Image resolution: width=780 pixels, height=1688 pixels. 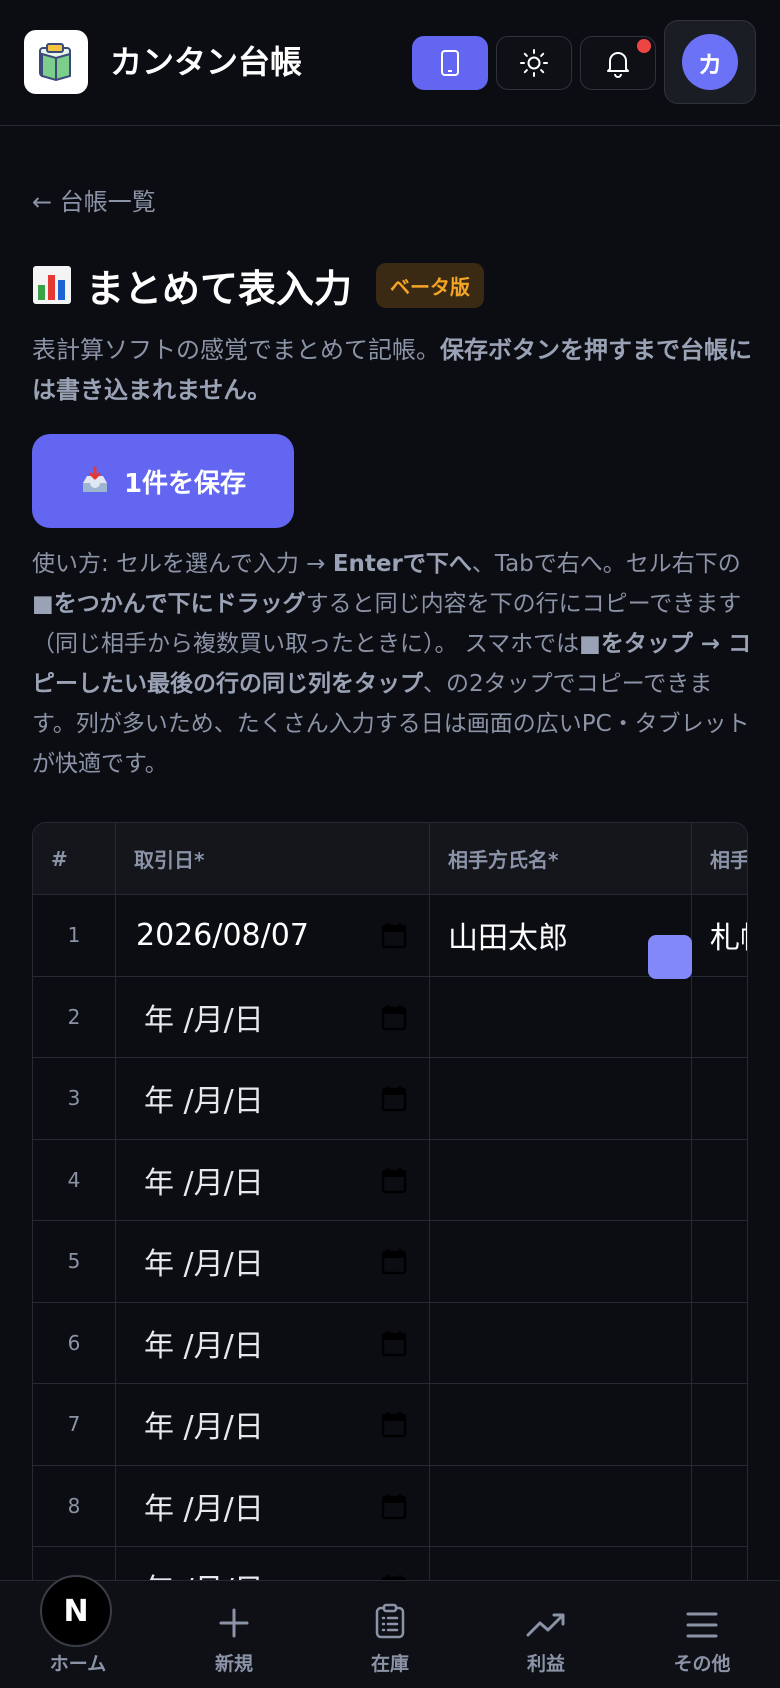 I want to click on page-title-row: まとめて表入力 ベータ版, so click(x=258, y=285).